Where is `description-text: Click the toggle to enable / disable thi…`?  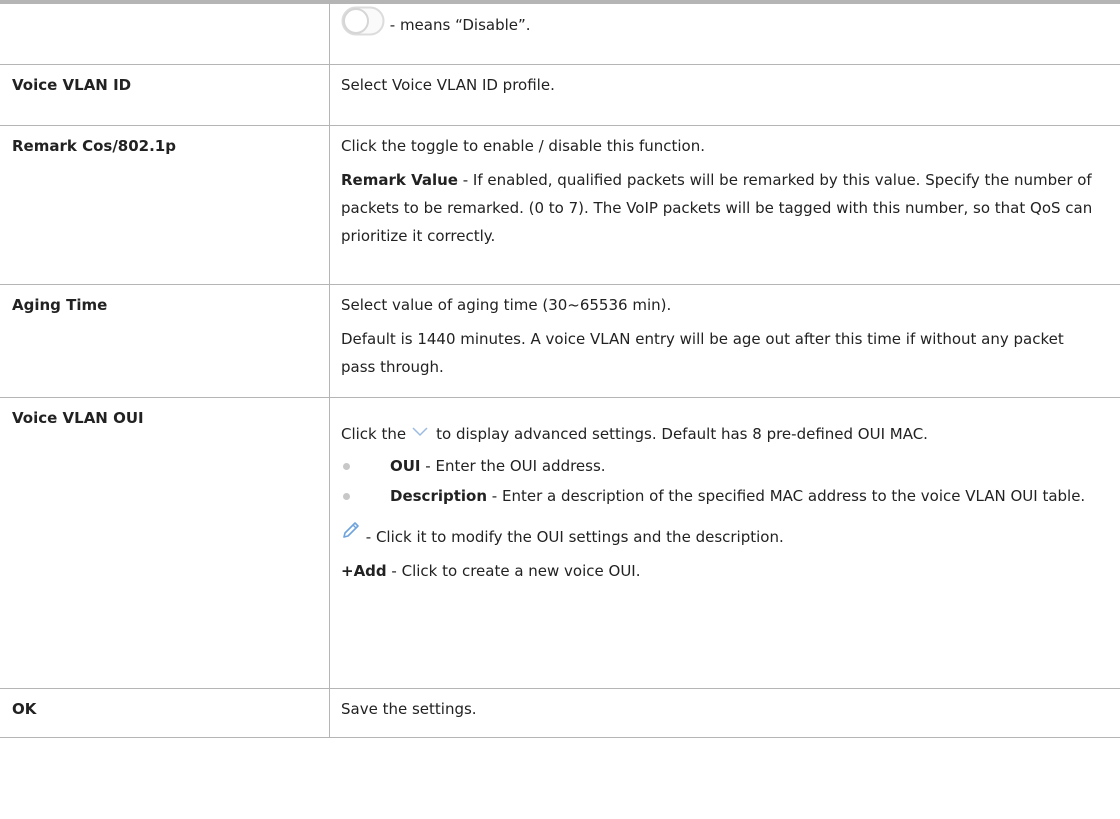
description-text: Click the toggle to enable / disable thi… is located at coordinates (523, 146).